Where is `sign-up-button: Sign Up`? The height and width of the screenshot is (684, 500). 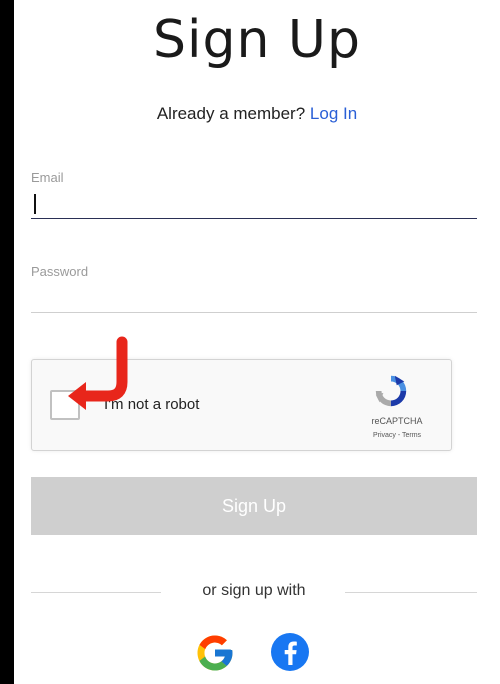 sign-up-button: Sign Up is located at coordinates (254, 506).